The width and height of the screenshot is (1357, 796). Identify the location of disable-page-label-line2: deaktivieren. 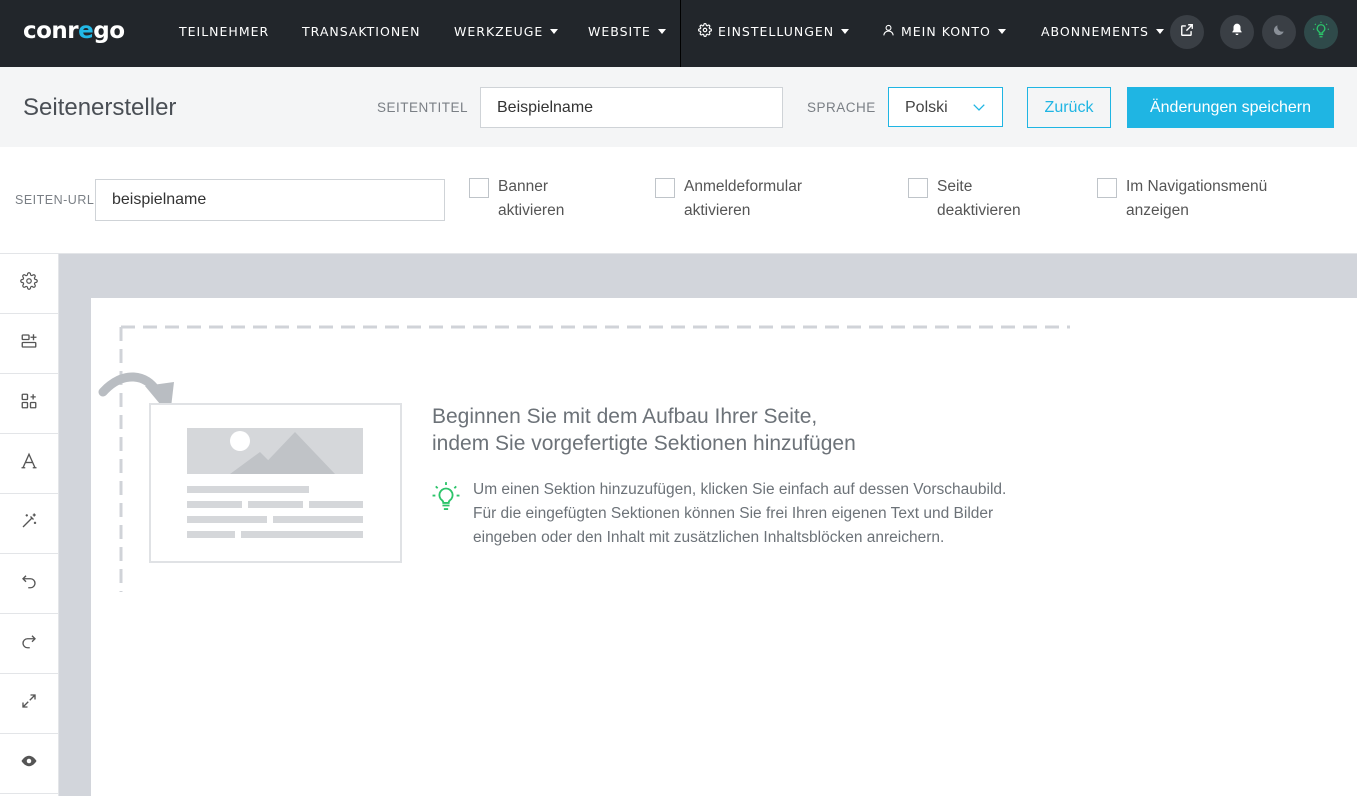
(979, 210).